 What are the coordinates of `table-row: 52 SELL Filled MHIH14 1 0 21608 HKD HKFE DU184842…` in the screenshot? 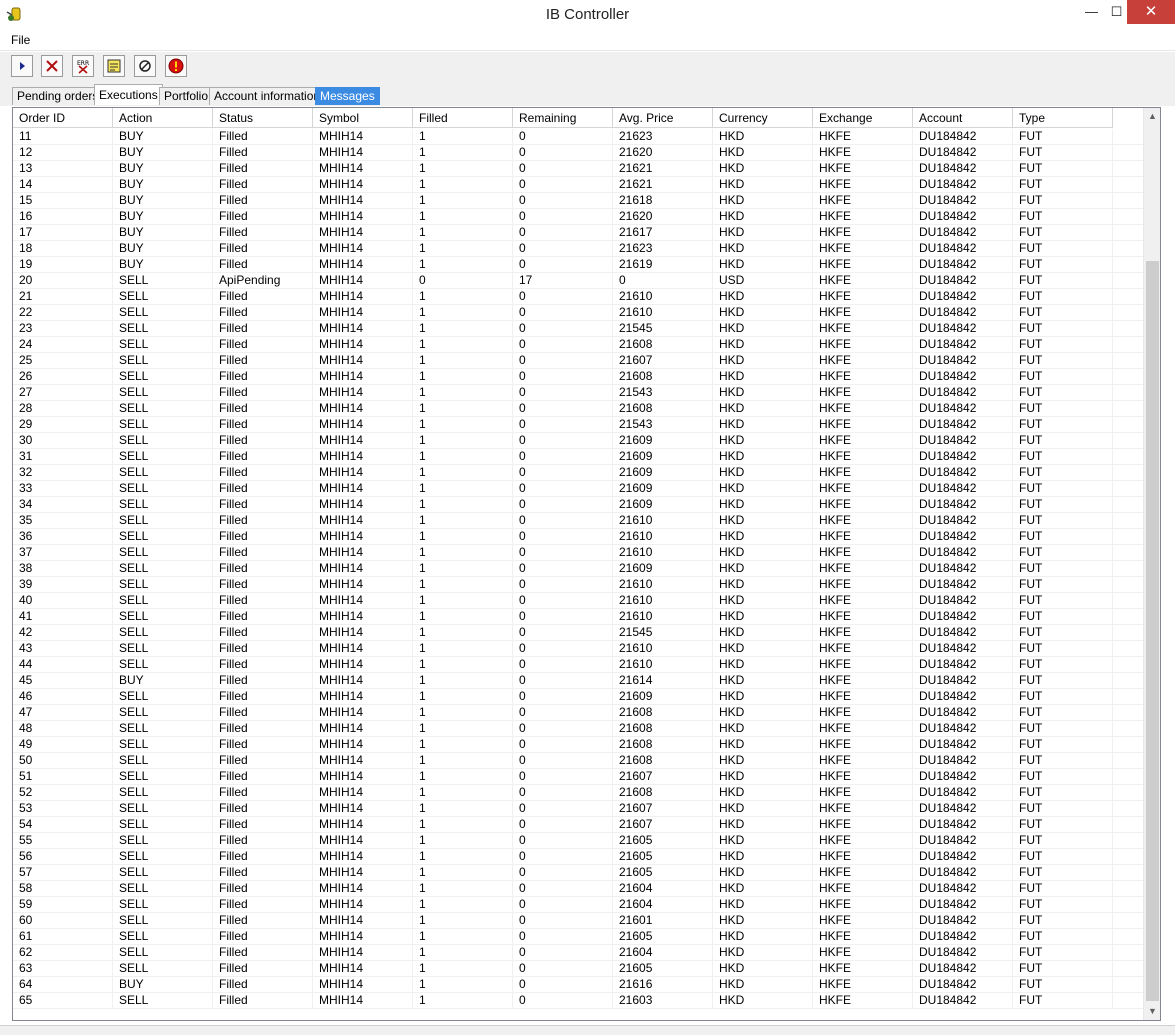 It's located at (578, 793).